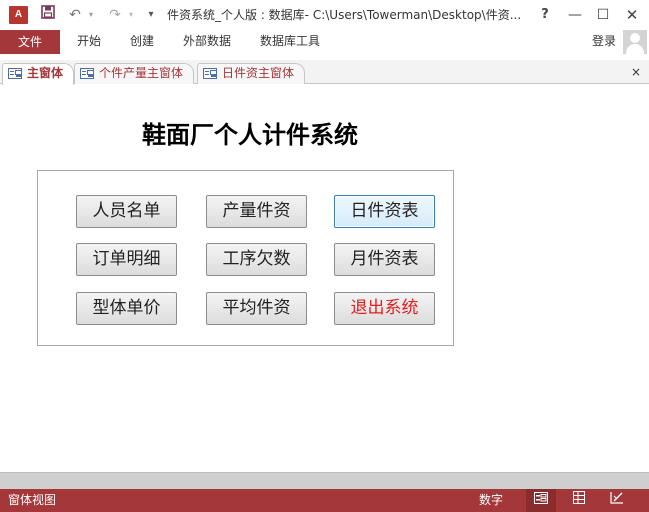 Image resolution: width=649 pixels, height=512 pixels. I want to click on maximize-button: ☐, so click(603, 15).